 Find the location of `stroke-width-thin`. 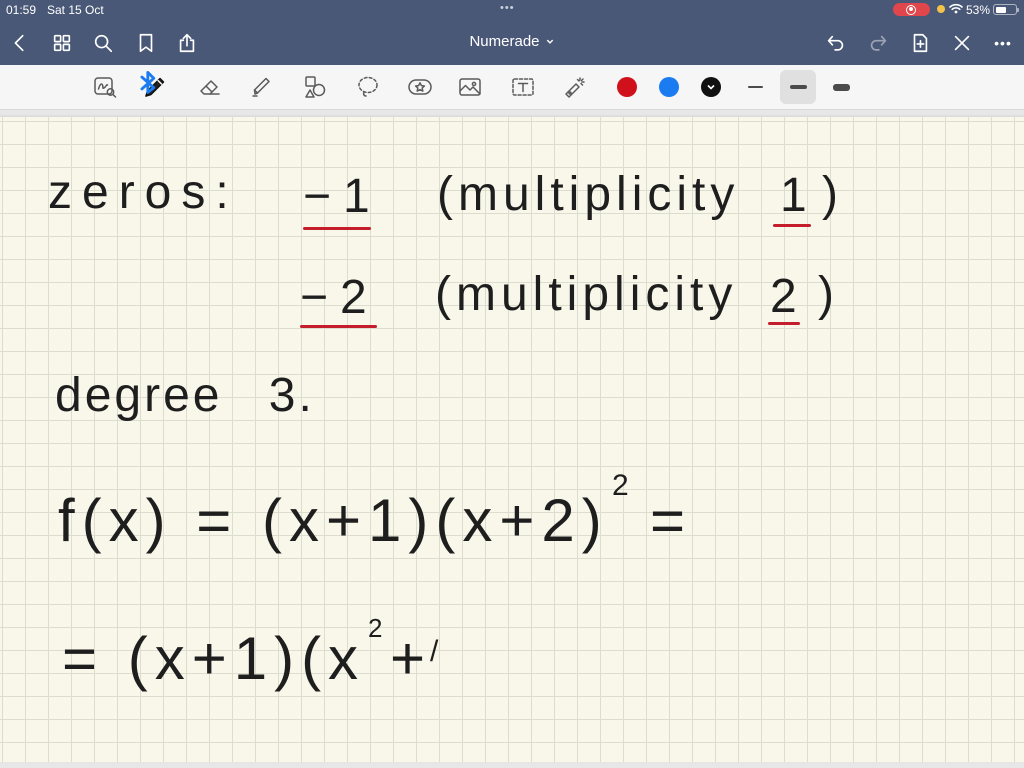

stroke-width-thin is located at coordinates (755, 87).